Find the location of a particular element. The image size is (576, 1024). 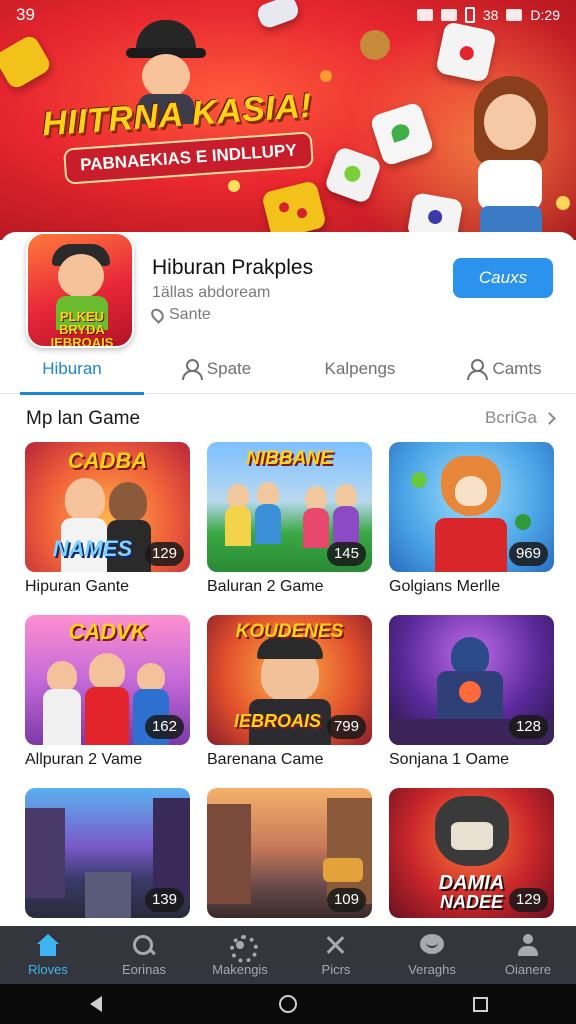

game-card: KOUDENES IEBROAIS 799 Barenana Came is located at coordinates (289, 701).